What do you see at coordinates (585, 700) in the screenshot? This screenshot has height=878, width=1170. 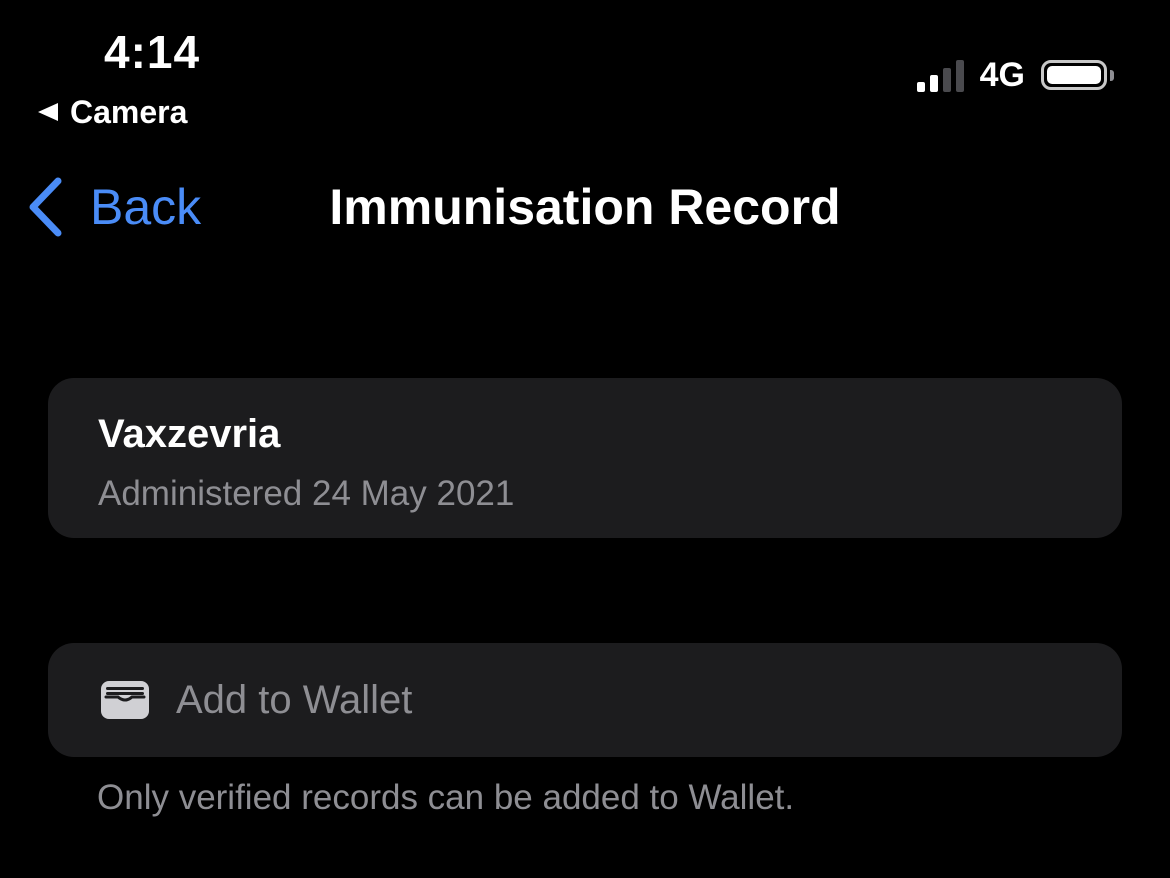 I see `add-to-wallet-button: Add to Wallet` at bounding box center [585, 700].